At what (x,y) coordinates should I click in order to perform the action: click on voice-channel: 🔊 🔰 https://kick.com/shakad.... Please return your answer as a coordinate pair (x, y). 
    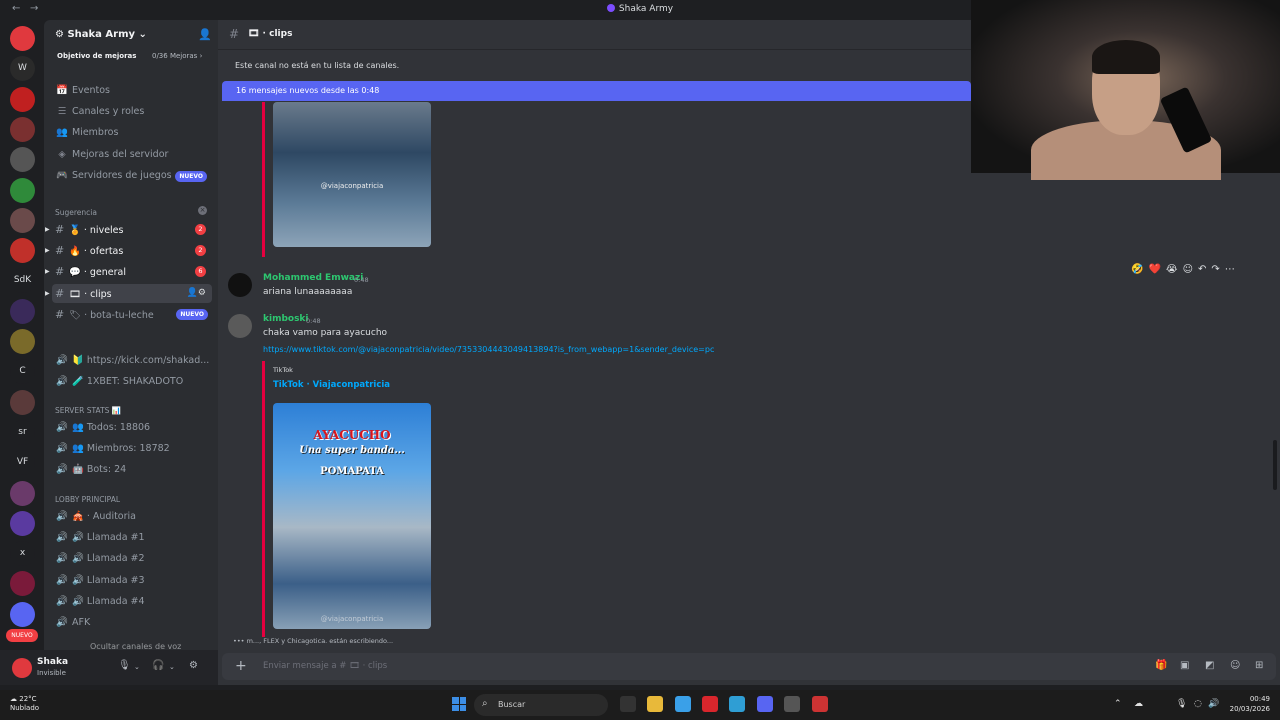
    Looking at the image, I should click on (133, 361).